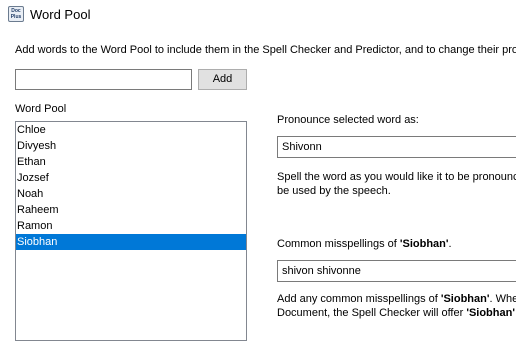 This screenshot has width=516, height=341. I want to click on list-item: Jozsef, so click(131, 178).